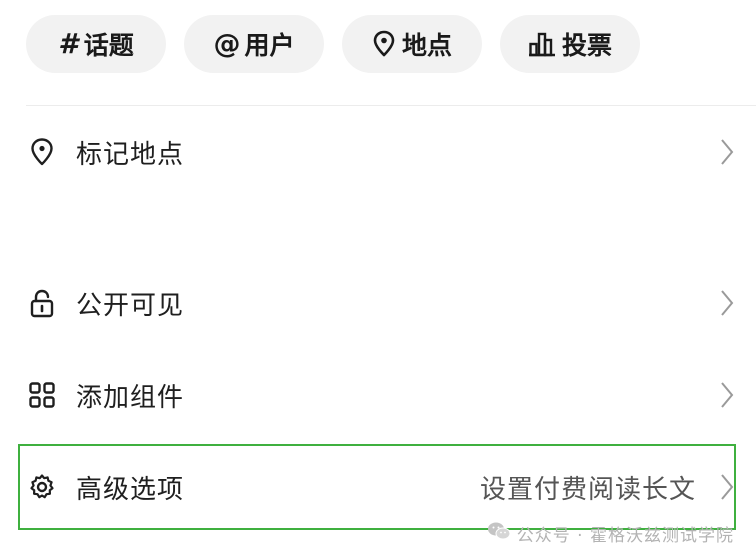  I want to click on bar-chart-icon, so click(542, 44).